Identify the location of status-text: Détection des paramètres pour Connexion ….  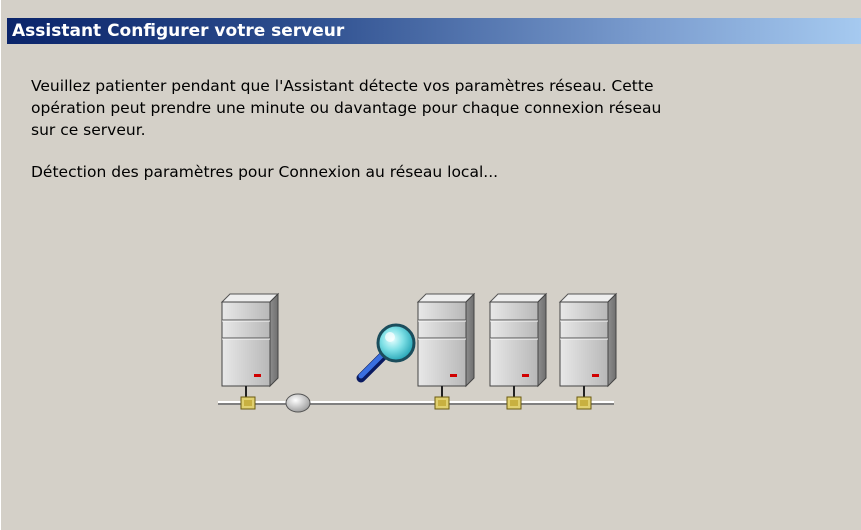
(265, 172).